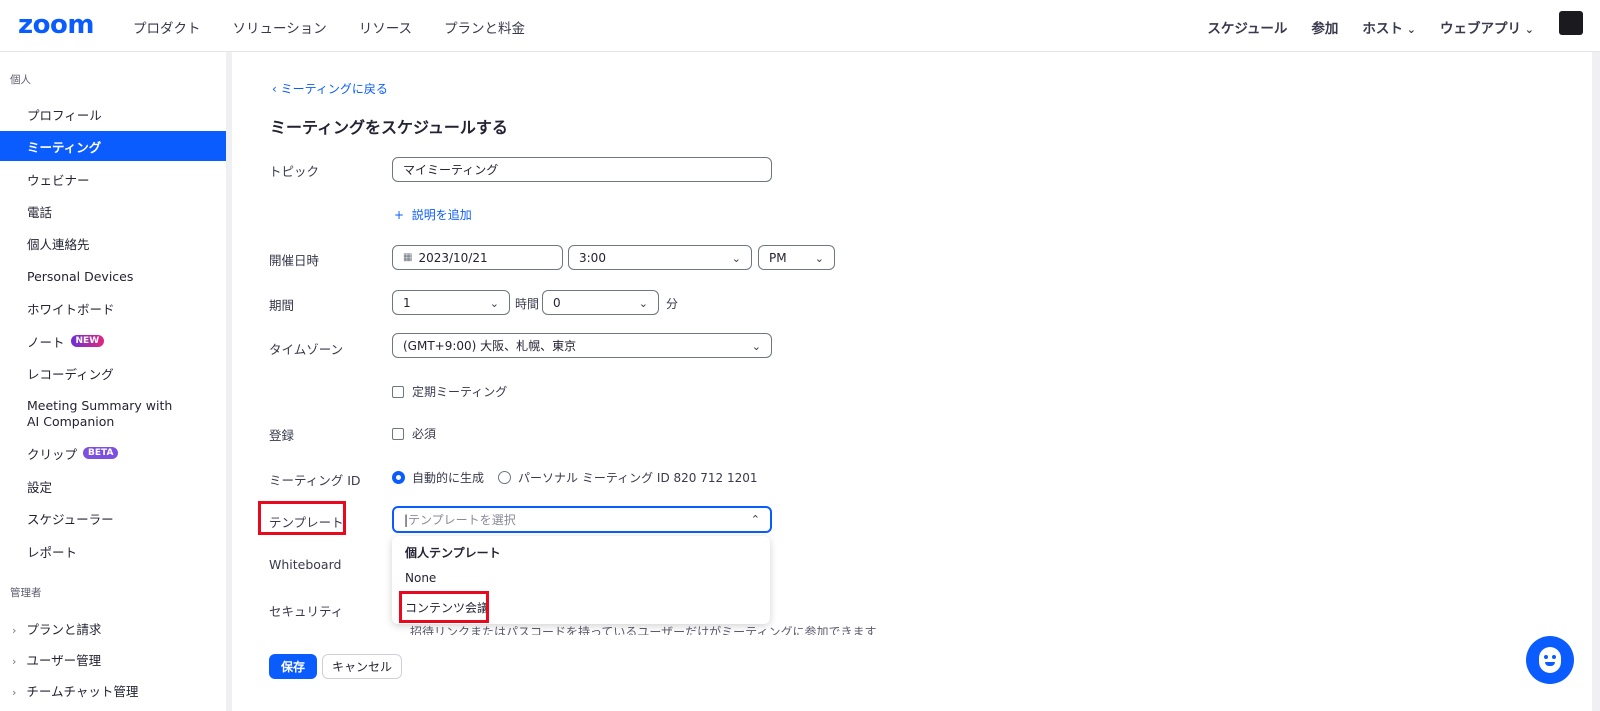 The image size is (1600, 711). Describe the element at coordinates (453, 553) in the screenshot. I see `dropdown-group-header: 個人テンプレート` at that location.